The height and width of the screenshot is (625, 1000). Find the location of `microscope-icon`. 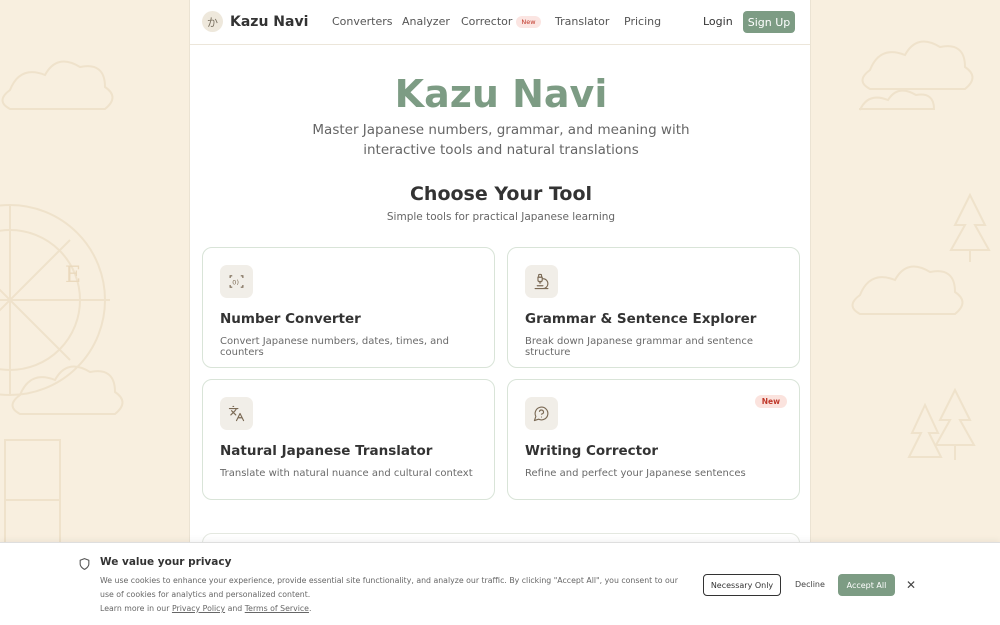

microscope-icon is located at coordinates (541, 281).